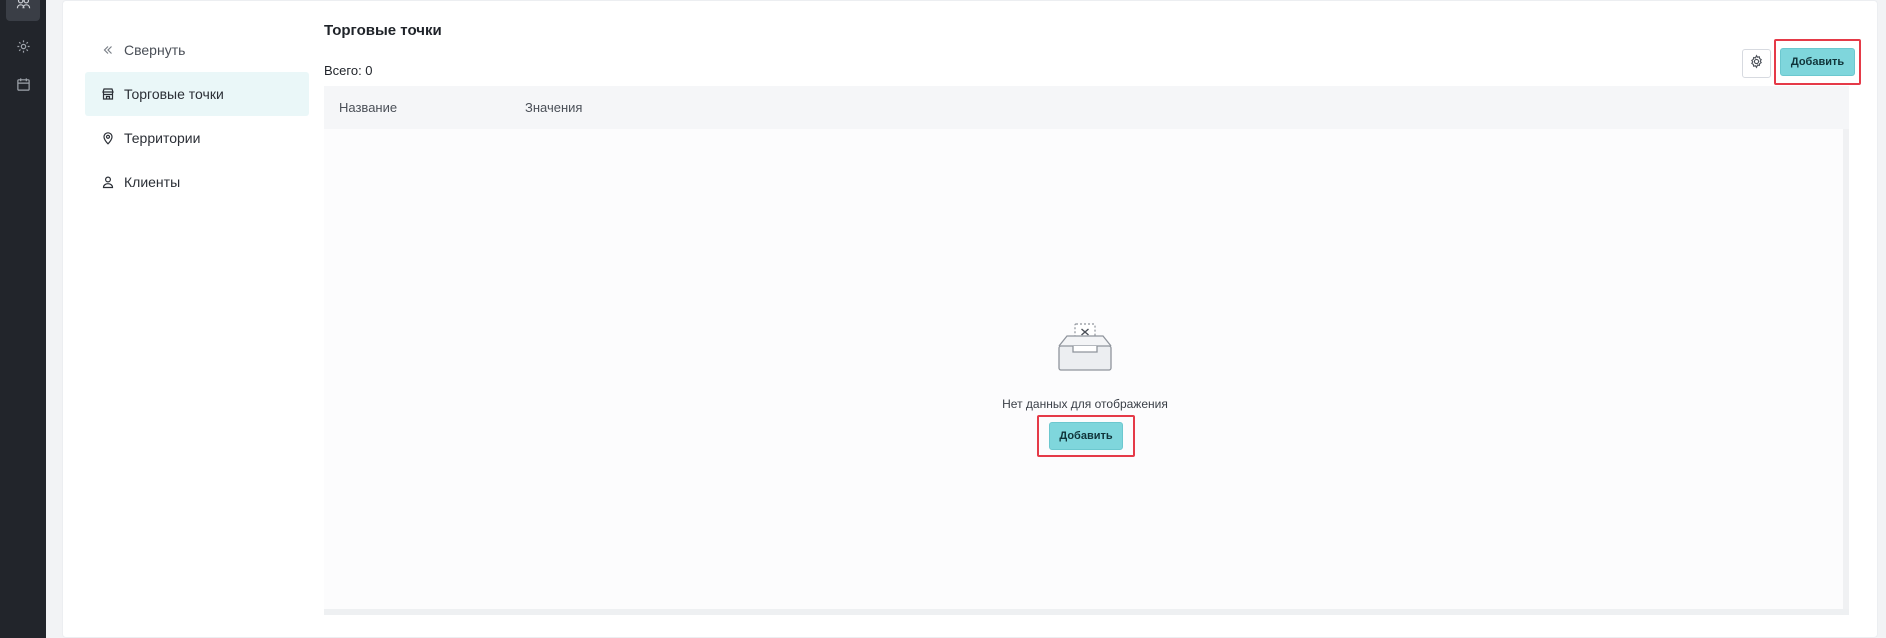 The image size is (1886, 638). Describe the element at coordinates (197, 50) in the screenshot. I see `collapse-sidebar-button: Свернуть` at that location.